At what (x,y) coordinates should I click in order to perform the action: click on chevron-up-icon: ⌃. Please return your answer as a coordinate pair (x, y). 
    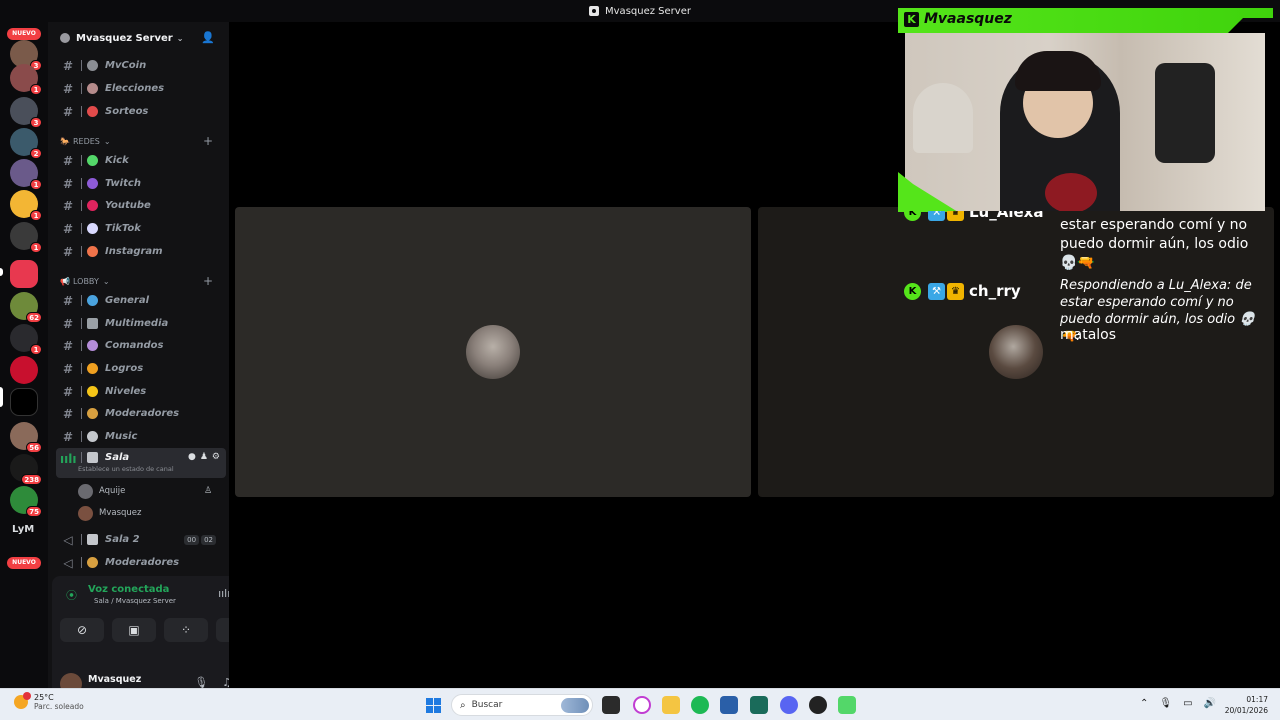
    Looking at the image, I should click on (1144, 703).